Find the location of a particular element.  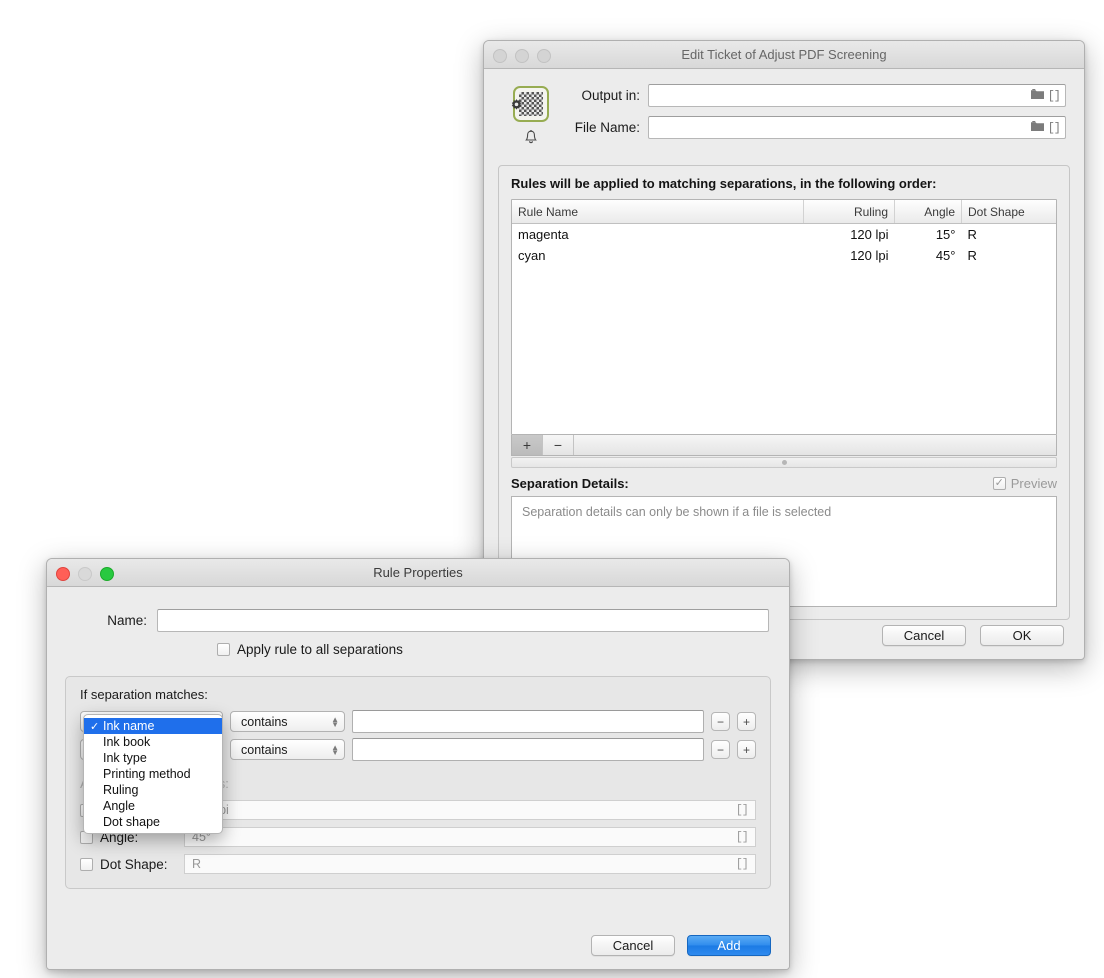

remove-condition-button-2: − is located at coordinates (720, 749).